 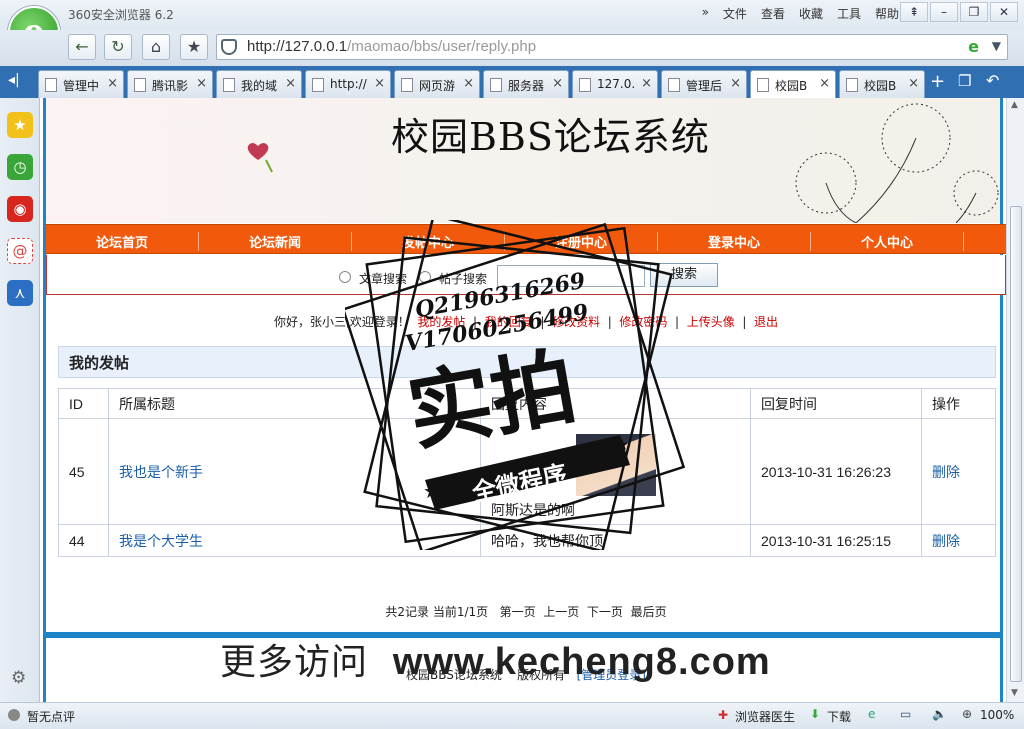 I want to click on edit-profile-link: 修改资料, so click(x=576, y=322).